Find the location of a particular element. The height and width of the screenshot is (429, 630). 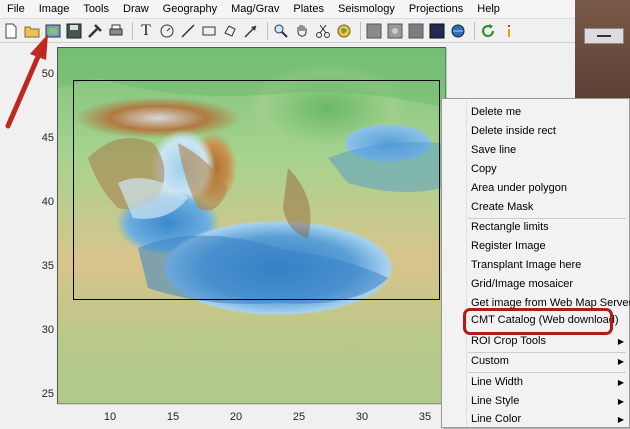

menu-geography: Geography is located at coordinates (190, 9).